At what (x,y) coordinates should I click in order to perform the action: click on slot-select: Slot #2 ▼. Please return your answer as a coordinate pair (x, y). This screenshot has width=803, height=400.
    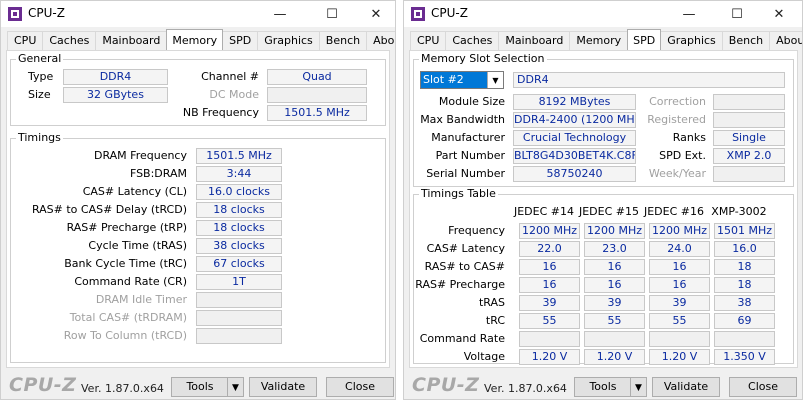
    Looking at the image, I should click on (462, 80).